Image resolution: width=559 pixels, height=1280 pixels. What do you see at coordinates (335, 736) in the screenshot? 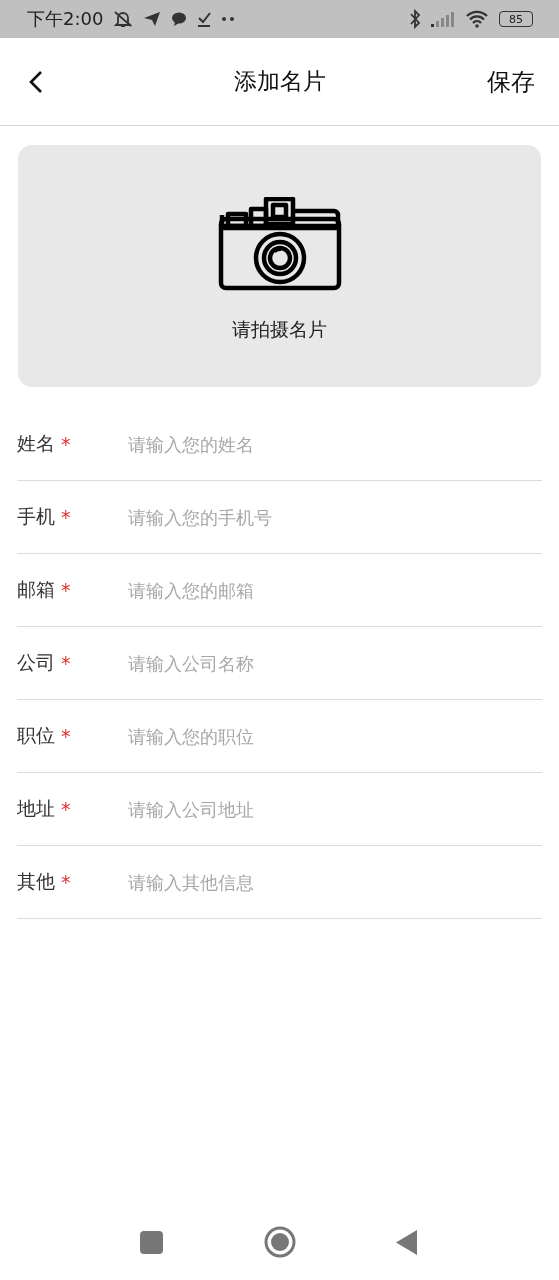
I see `input-field: 请输入您的职位` at bounding box center [335, 736].